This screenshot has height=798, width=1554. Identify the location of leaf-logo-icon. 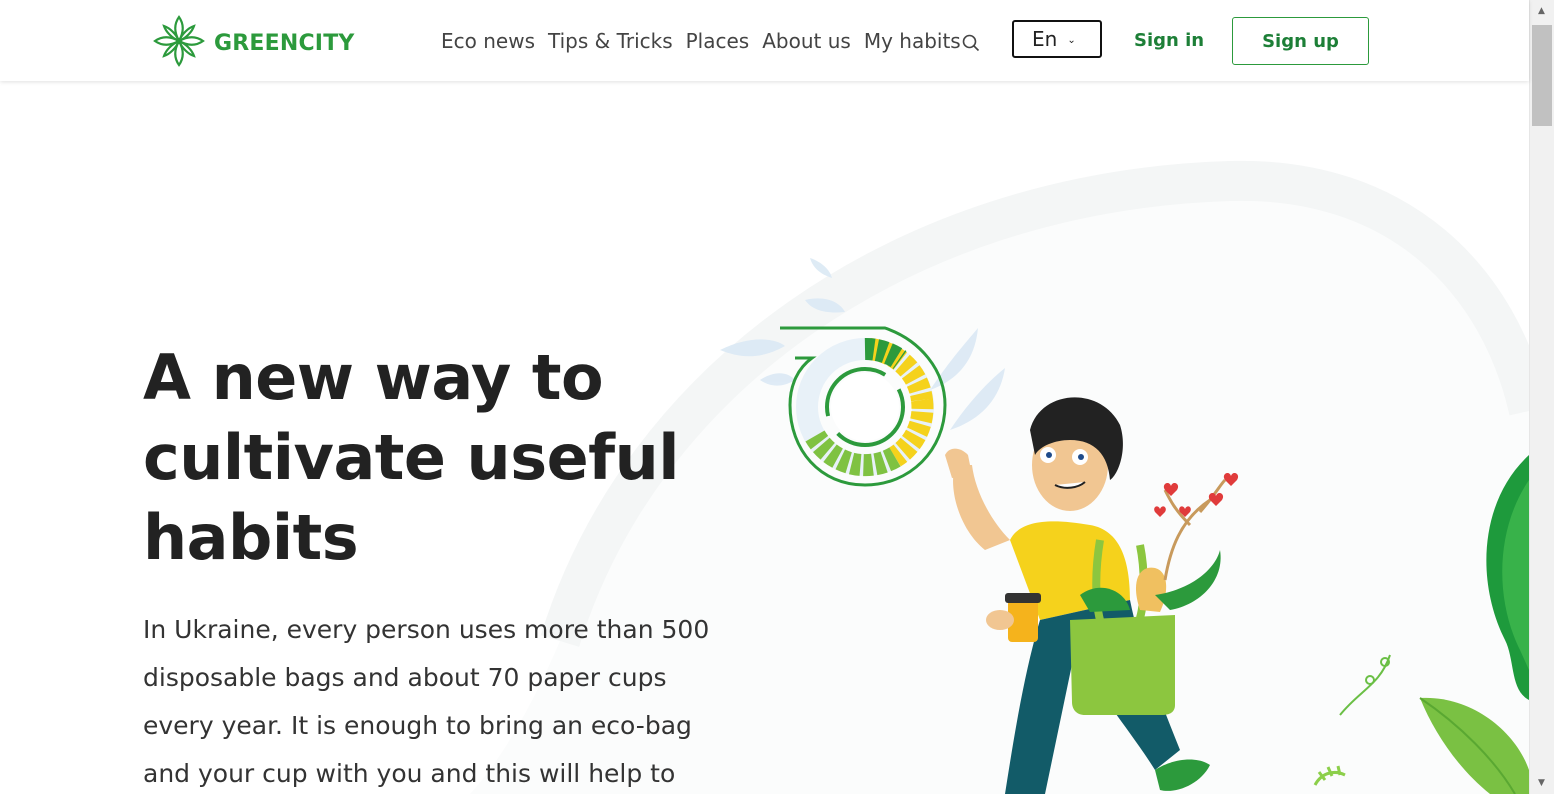
(179, 43).